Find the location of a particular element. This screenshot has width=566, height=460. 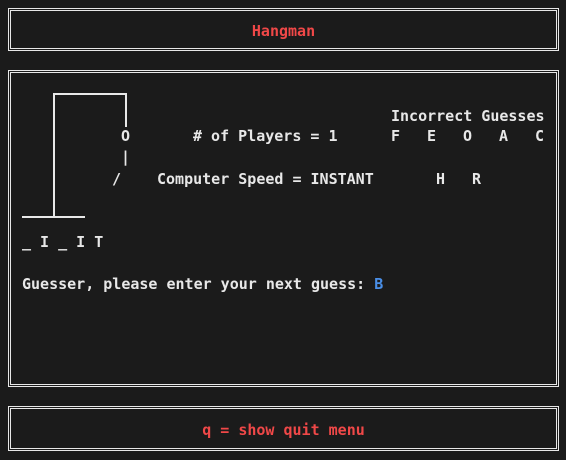

hangman-head: O is located at coordinates (126, 136).